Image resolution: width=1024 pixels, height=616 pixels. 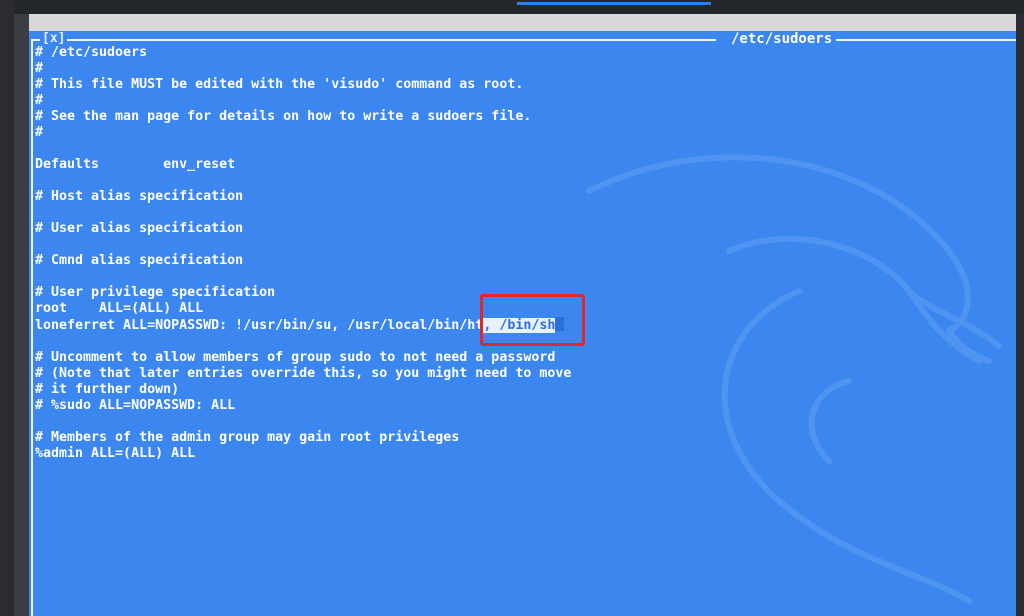 What do you see at coordinates (7, 308) in the screenshot?
I see `desktop-left-strip` at bounding box center [7, 308].